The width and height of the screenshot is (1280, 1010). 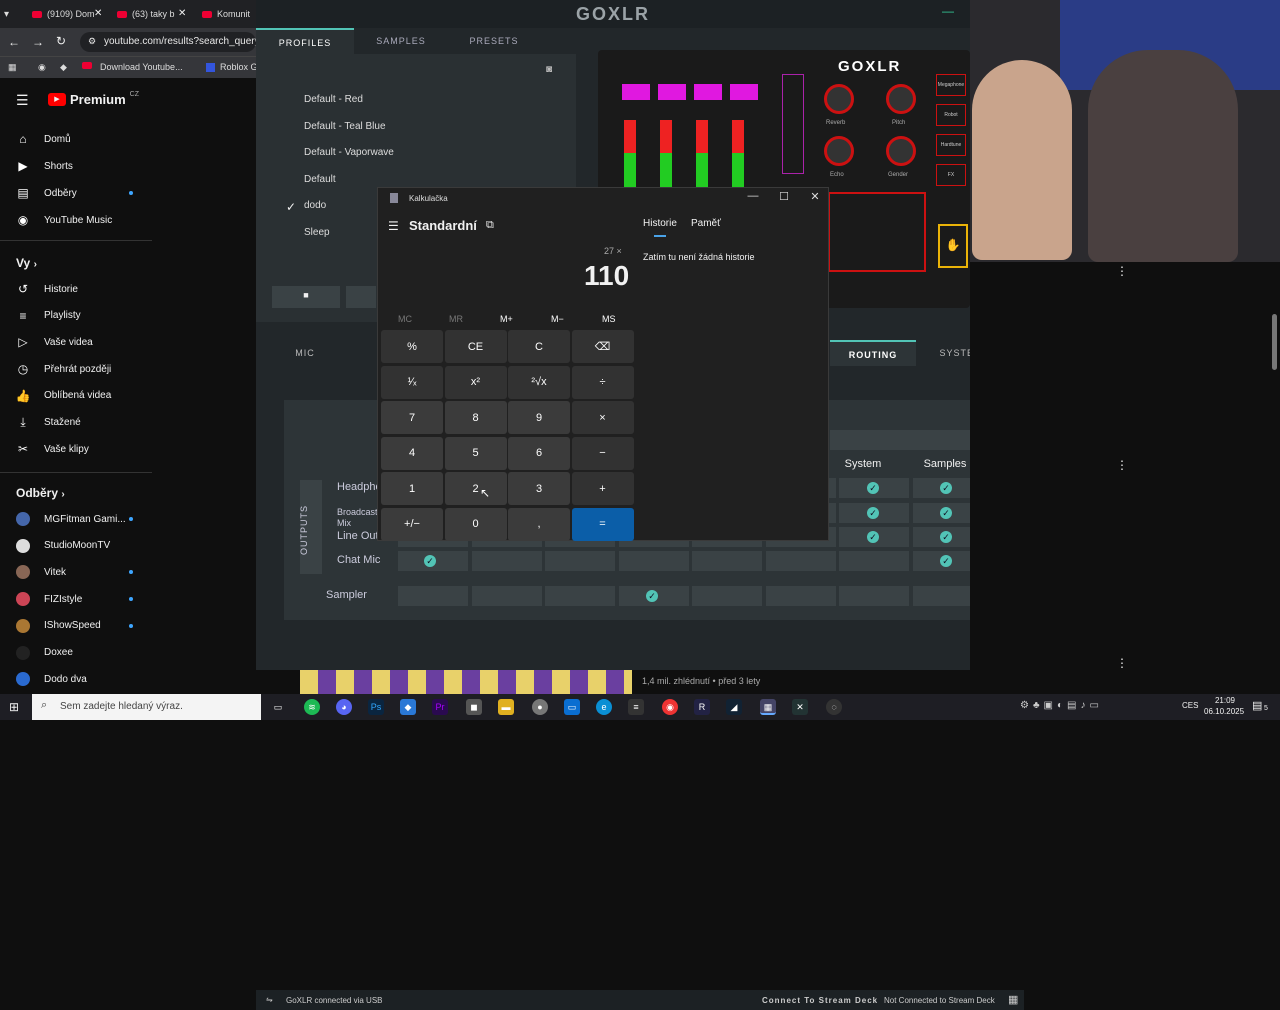 I want to click on calc-key: x², so click(x=475, y=382).